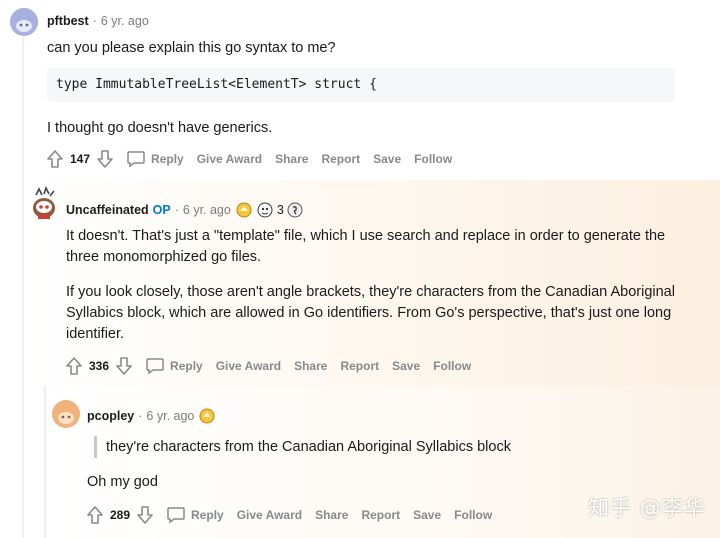  Describe the element at coordinates (120, 515) in the screenshot. I see `vote-count: 289` at that location.